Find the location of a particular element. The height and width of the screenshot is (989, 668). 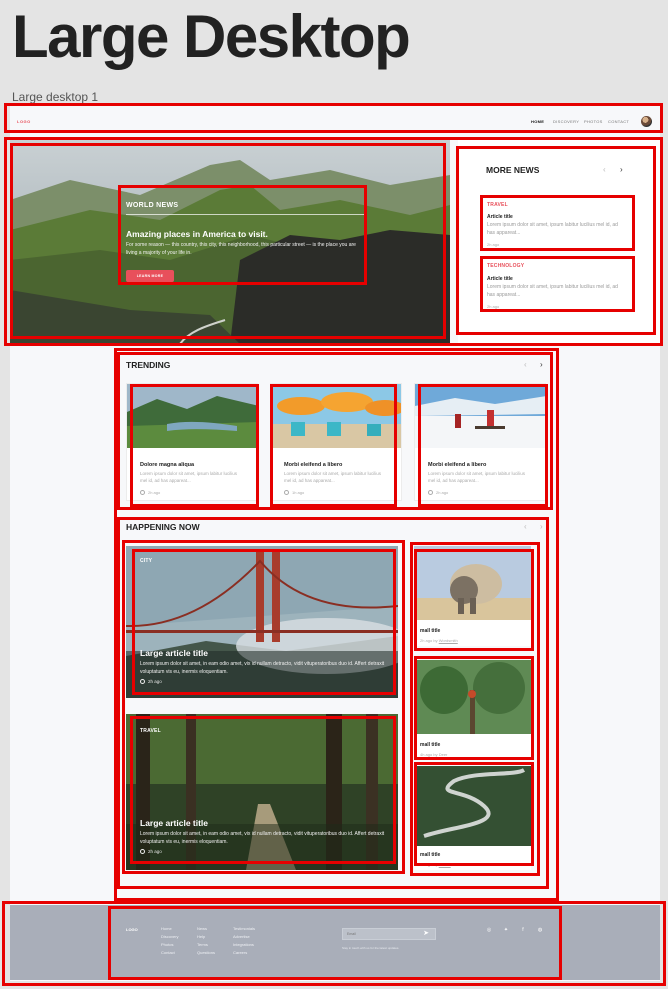

twitter-icon: ✦ is located at coordinates (506, 930).